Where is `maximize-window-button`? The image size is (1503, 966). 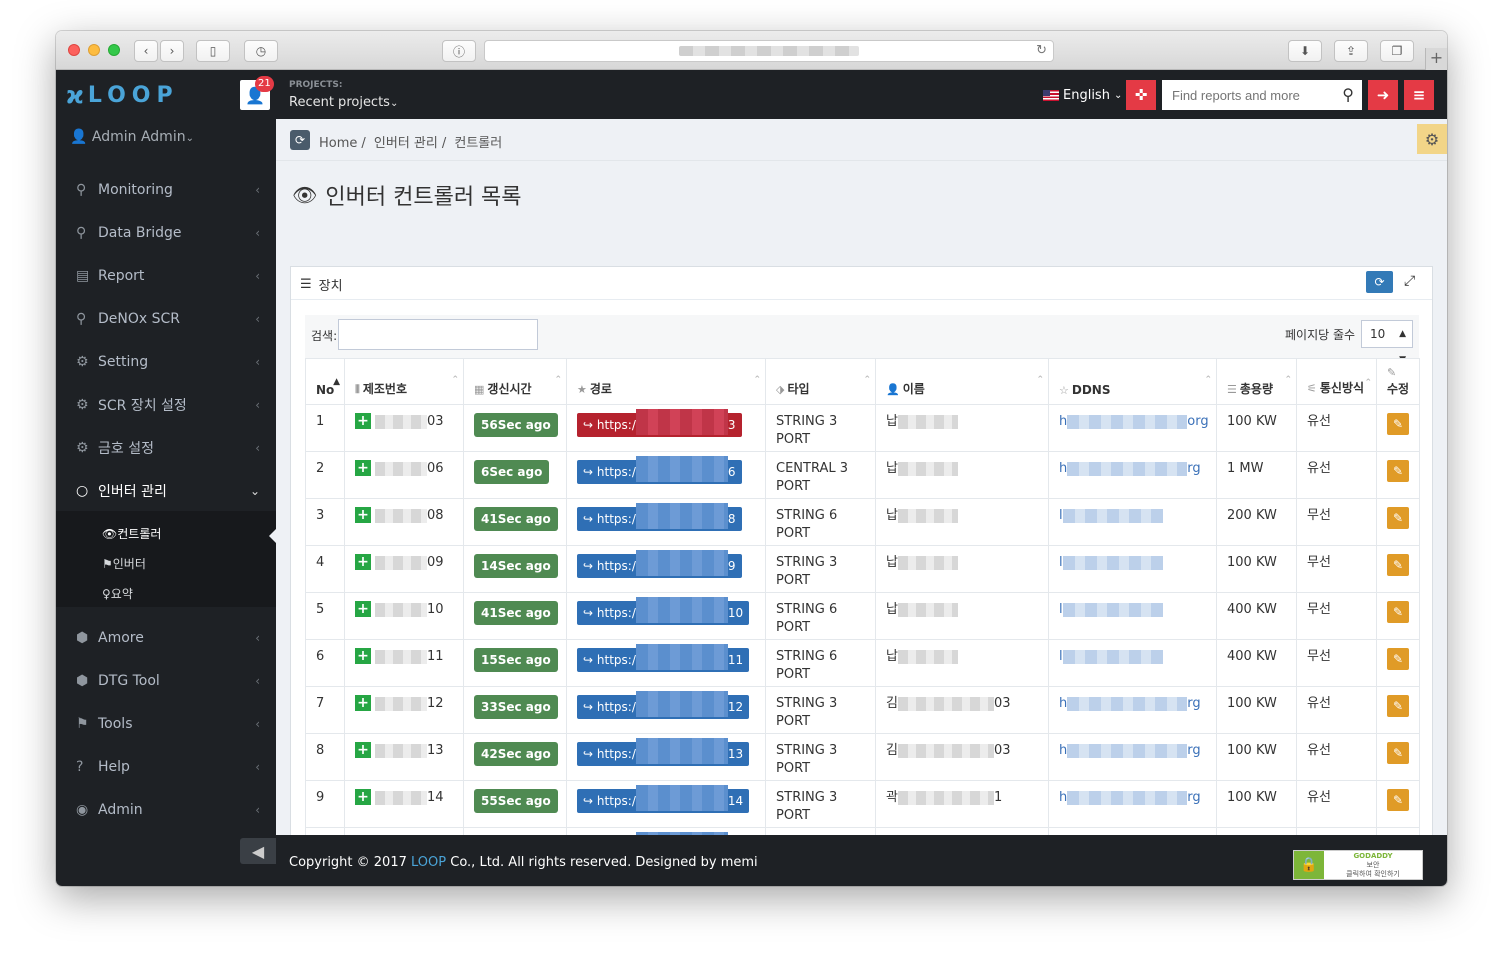 maximize-window-button is located at coordinates (114, 50).